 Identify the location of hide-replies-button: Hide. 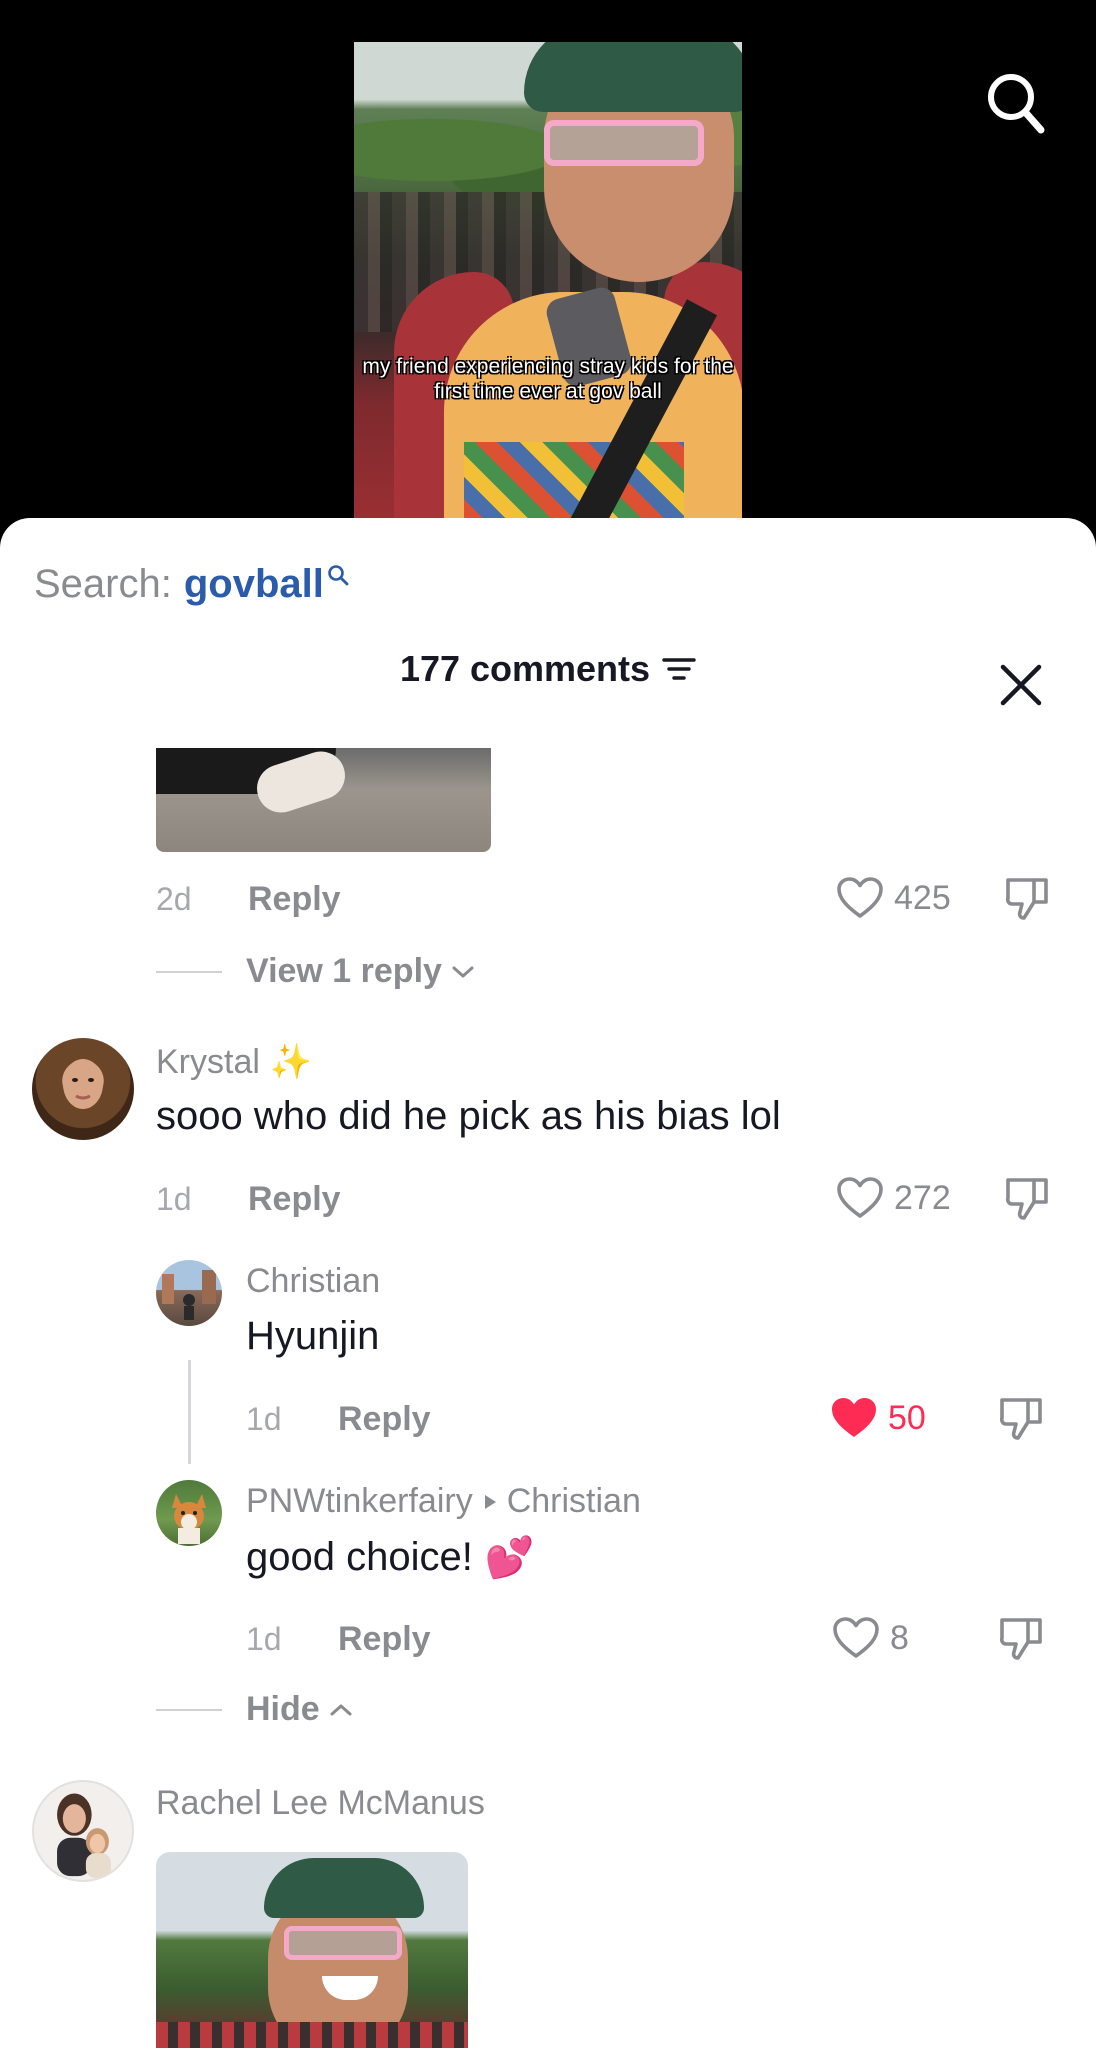
(255, 1709).